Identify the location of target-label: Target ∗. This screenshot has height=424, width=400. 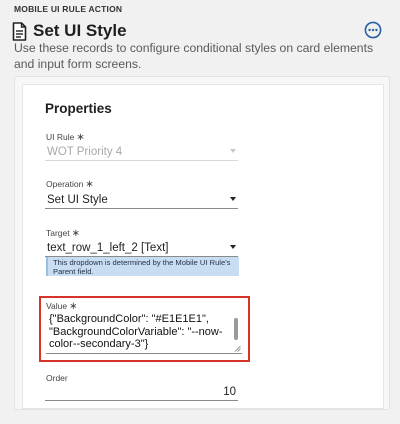
(63, 233).